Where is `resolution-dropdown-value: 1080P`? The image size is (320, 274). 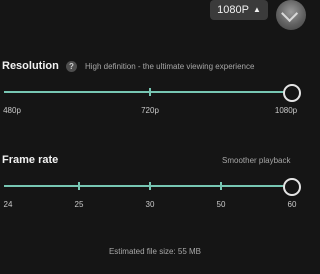
resolution-dropdown-value: 1080P is located at coordinates (233, 10).